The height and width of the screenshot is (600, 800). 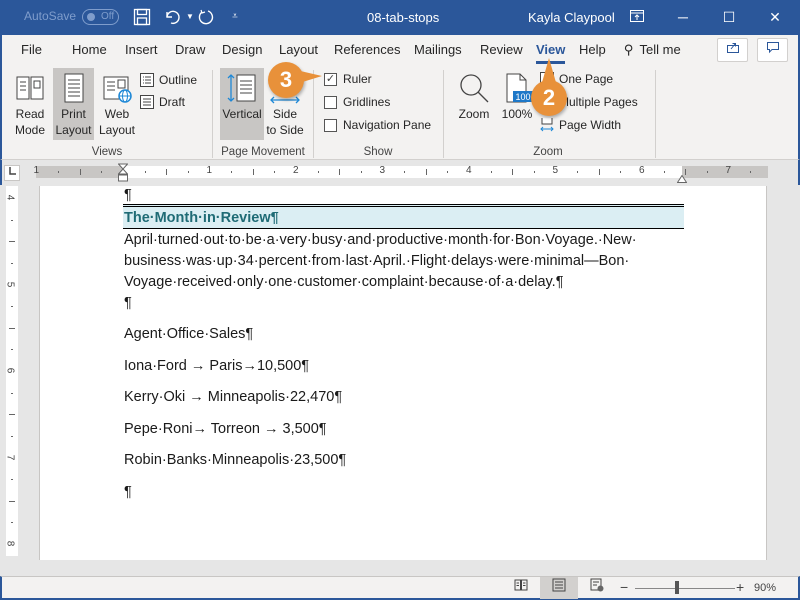 I want to click on indent-marker, so click(x=123, y=173).